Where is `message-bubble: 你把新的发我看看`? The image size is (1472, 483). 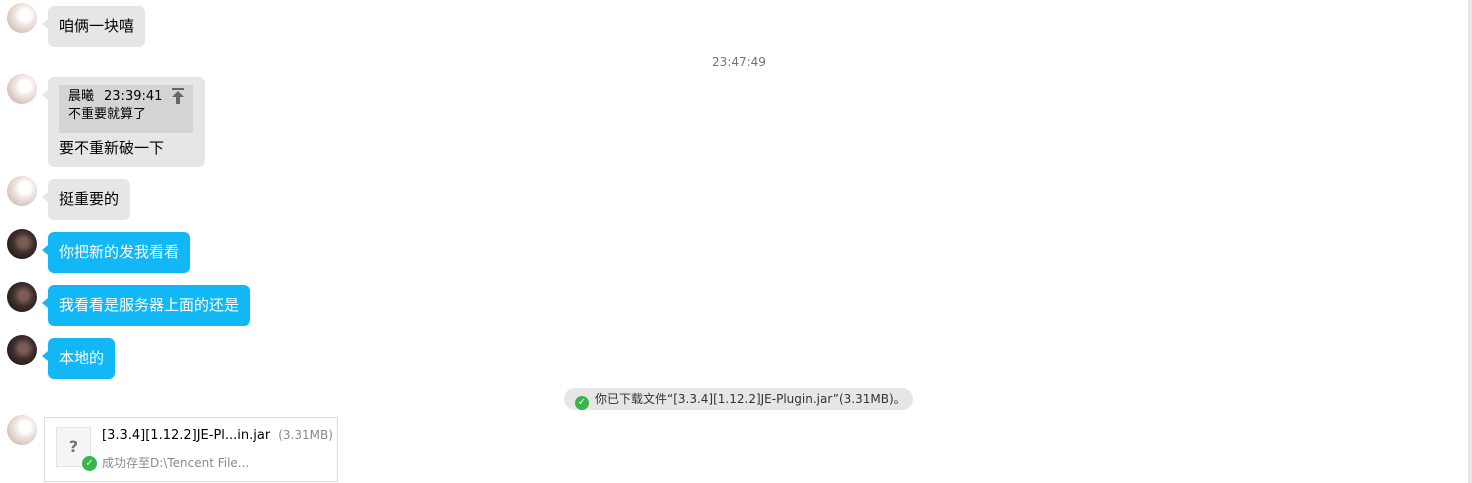
message-bubble: 你把新的发我看看 is located at coordinates (116, 252).